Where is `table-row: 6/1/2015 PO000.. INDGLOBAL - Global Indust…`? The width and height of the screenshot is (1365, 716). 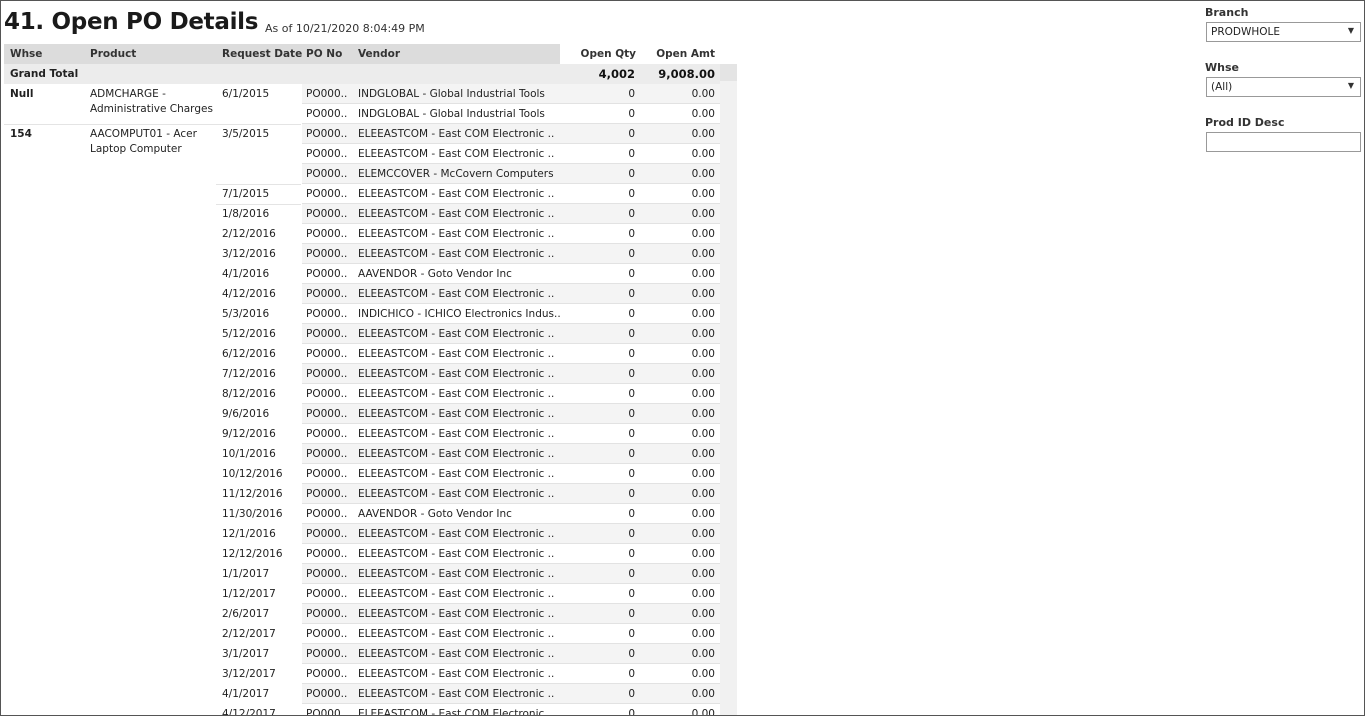
table-row: 6/1/2015 PO000.. INDGLOBAL - Global Indust… is located at coordinates (361, 94).